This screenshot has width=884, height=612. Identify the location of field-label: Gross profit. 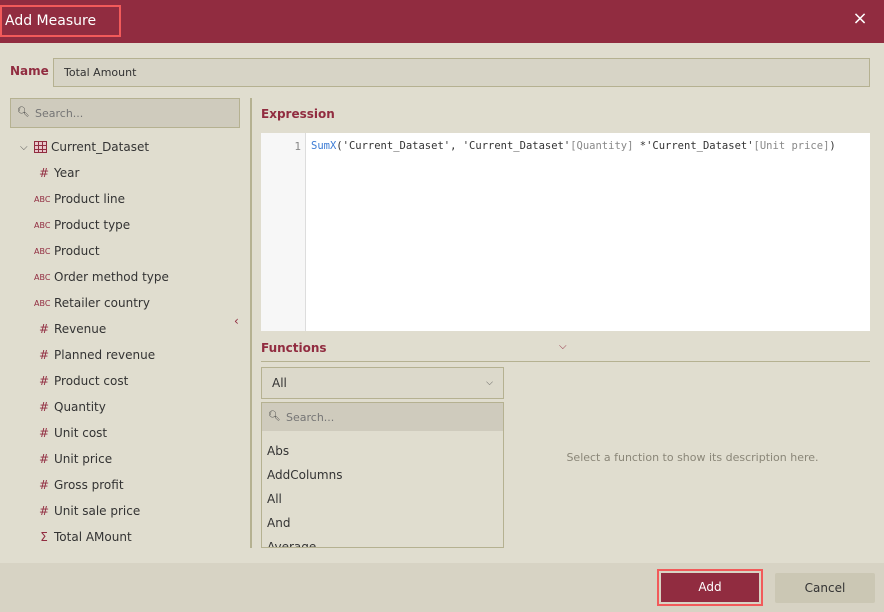
(89, 485).